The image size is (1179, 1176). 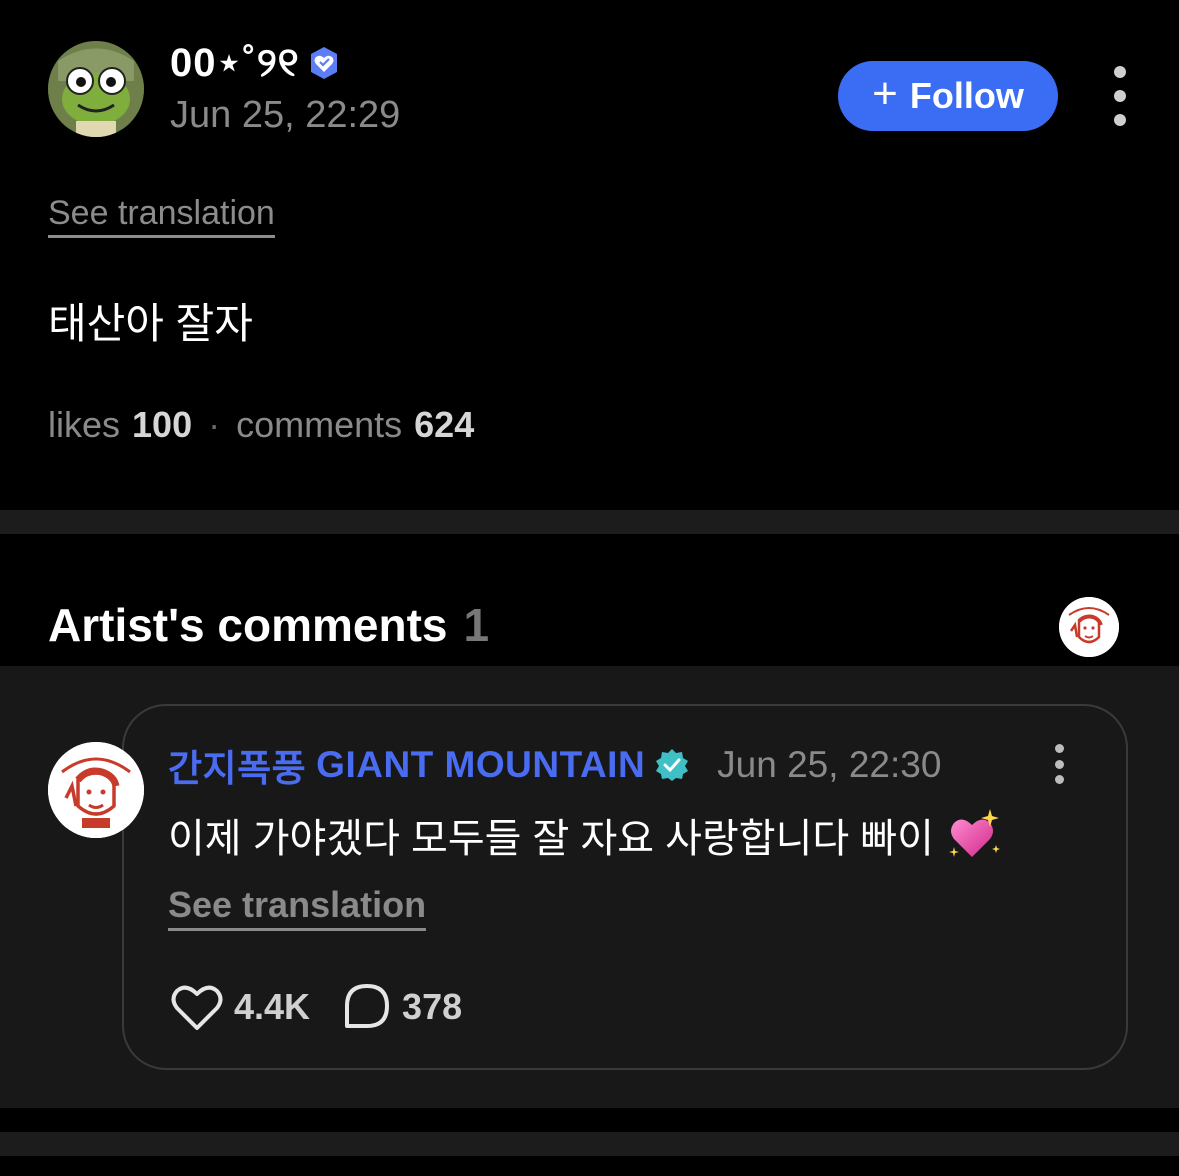 What do you see at coordinates (444, 425) in the screenshot?
I see `comments-count: 624` at bounding box center [444, 425].